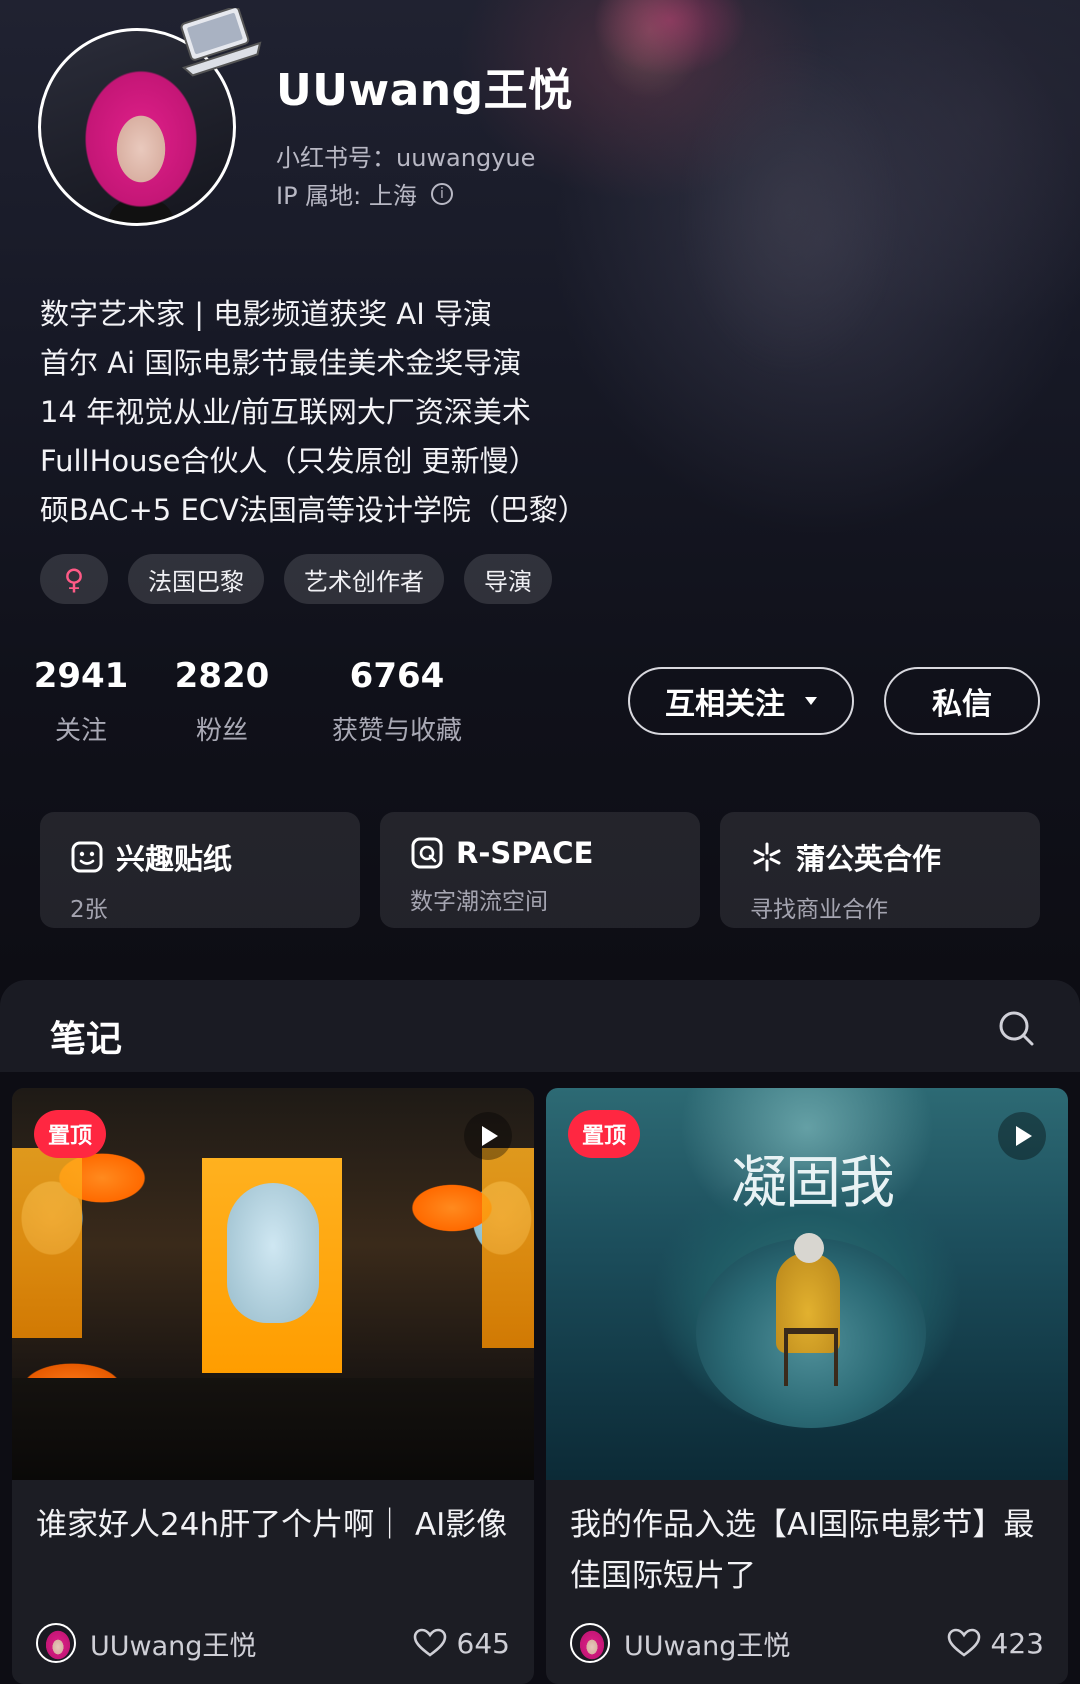 This screenshot has width=1080, height=1684. Describe the element at coordinates (869, 859) in the screenshot. I see `dandelion-card-title: 蒲公英合作` at that location.